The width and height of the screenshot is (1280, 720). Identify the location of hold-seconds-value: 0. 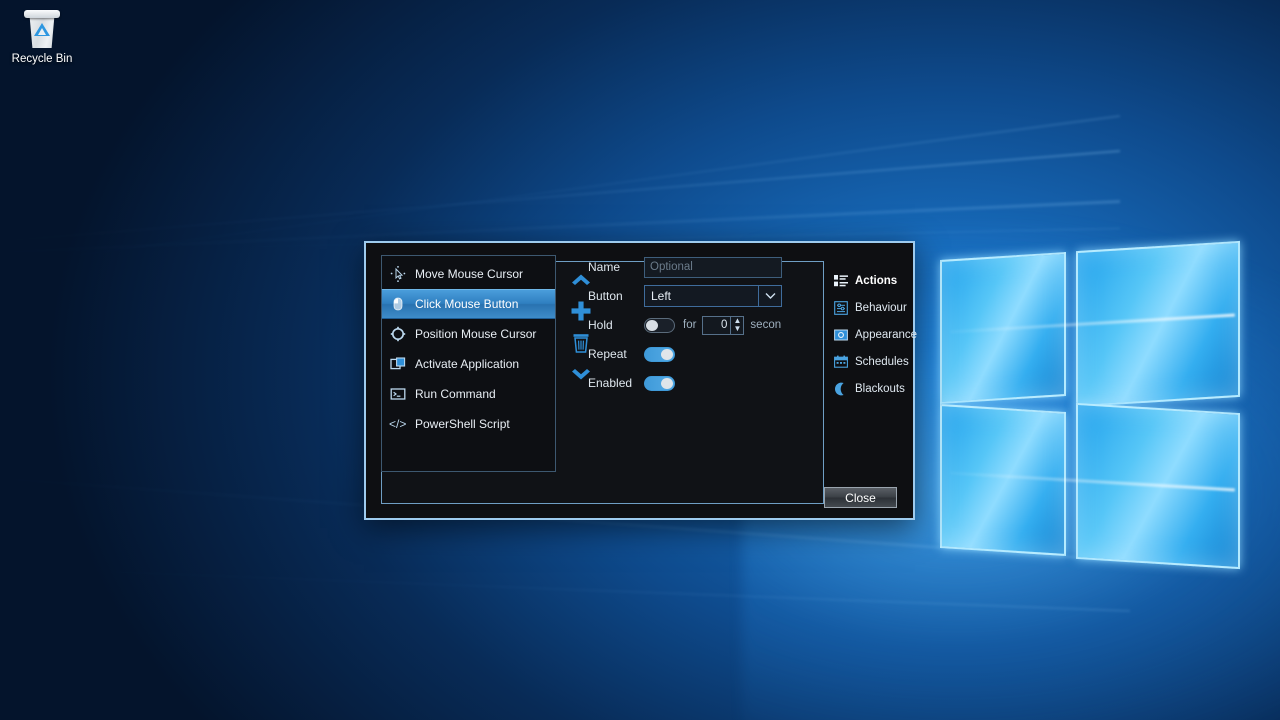
(724, 325).